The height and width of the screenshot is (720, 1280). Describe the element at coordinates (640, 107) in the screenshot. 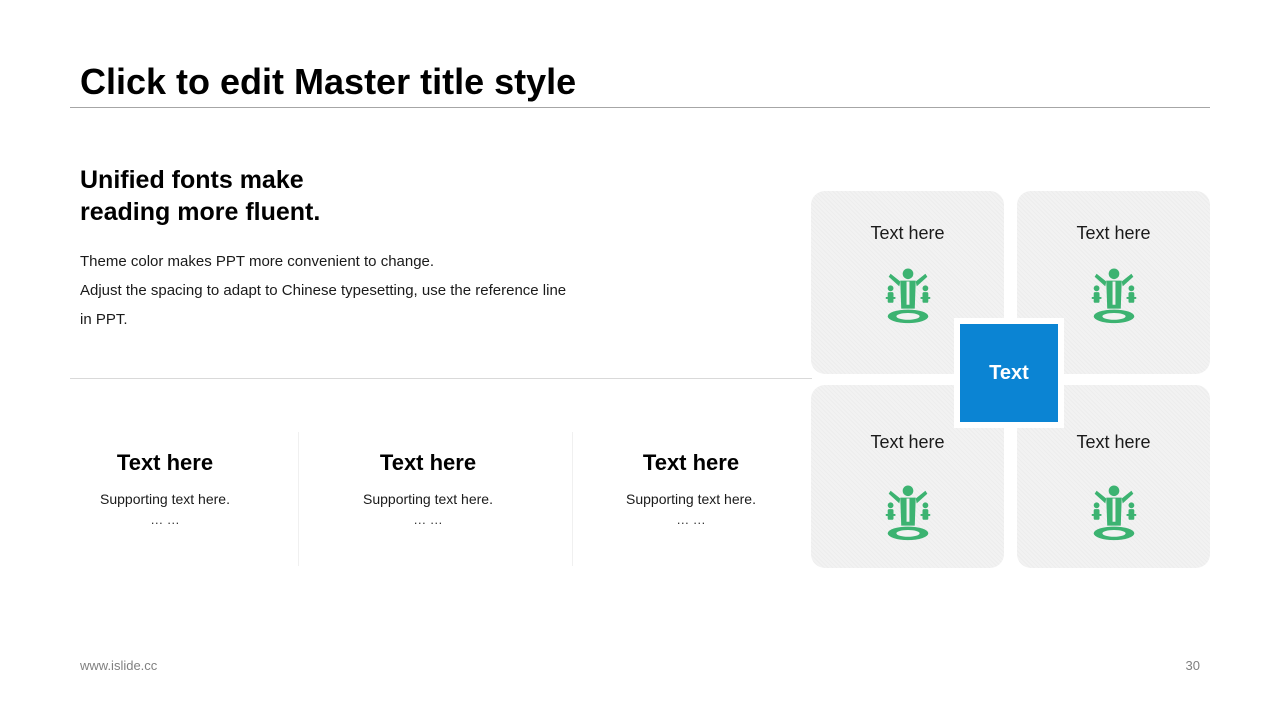

I see `title-divider` at that location.